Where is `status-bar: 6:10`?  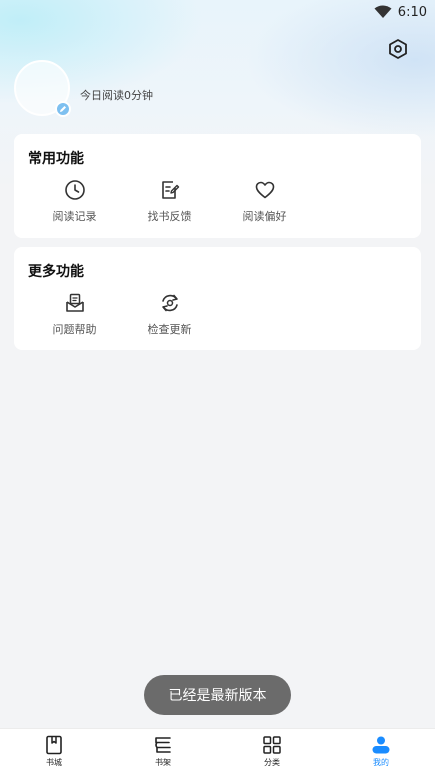
status-bar: 6:10 is located at coordinates (217, 12).